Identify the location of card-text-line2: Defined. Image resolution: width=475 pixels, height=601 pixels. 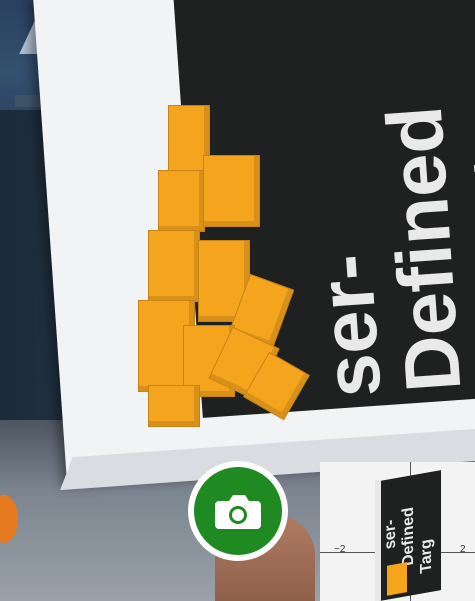
(422, 249).